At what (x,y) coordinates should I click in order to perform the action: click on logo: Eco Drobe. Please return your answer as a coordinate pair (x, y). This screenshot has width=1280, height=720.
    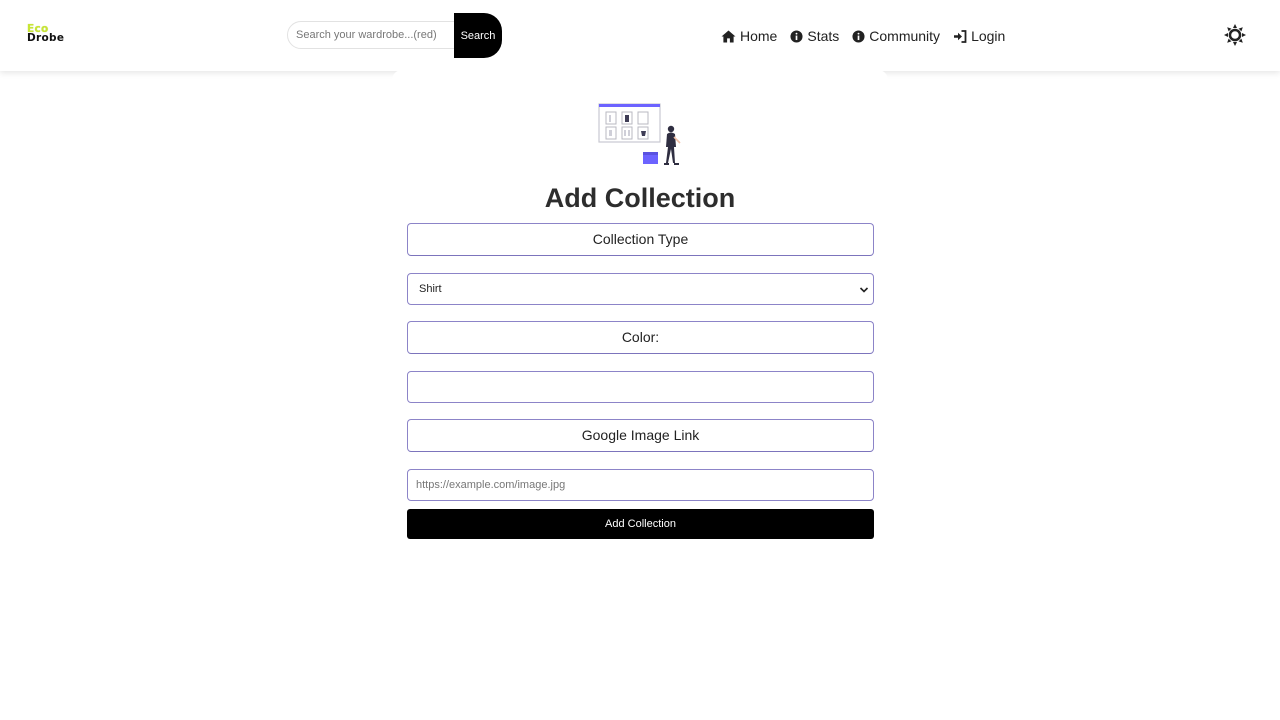
    Looking at the image, I should click on (49, 35).